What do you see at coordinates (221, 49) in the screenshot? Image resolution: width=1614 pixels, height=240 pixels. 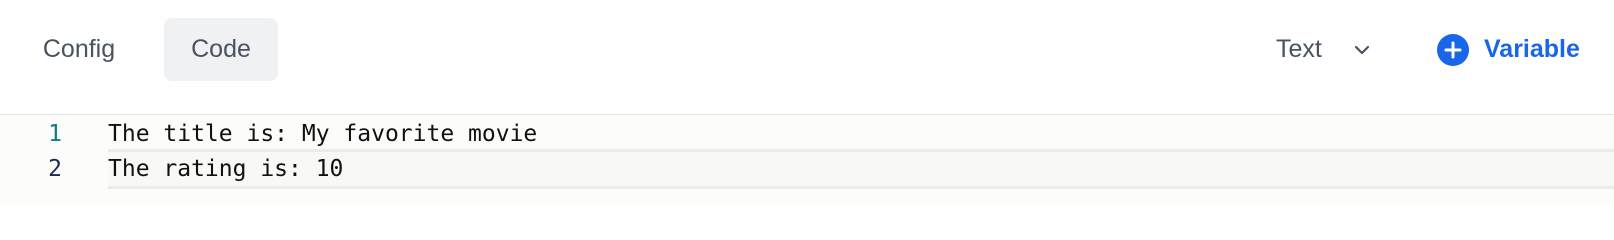 I see `tab-code: Code` at bounding box center [221, 49].